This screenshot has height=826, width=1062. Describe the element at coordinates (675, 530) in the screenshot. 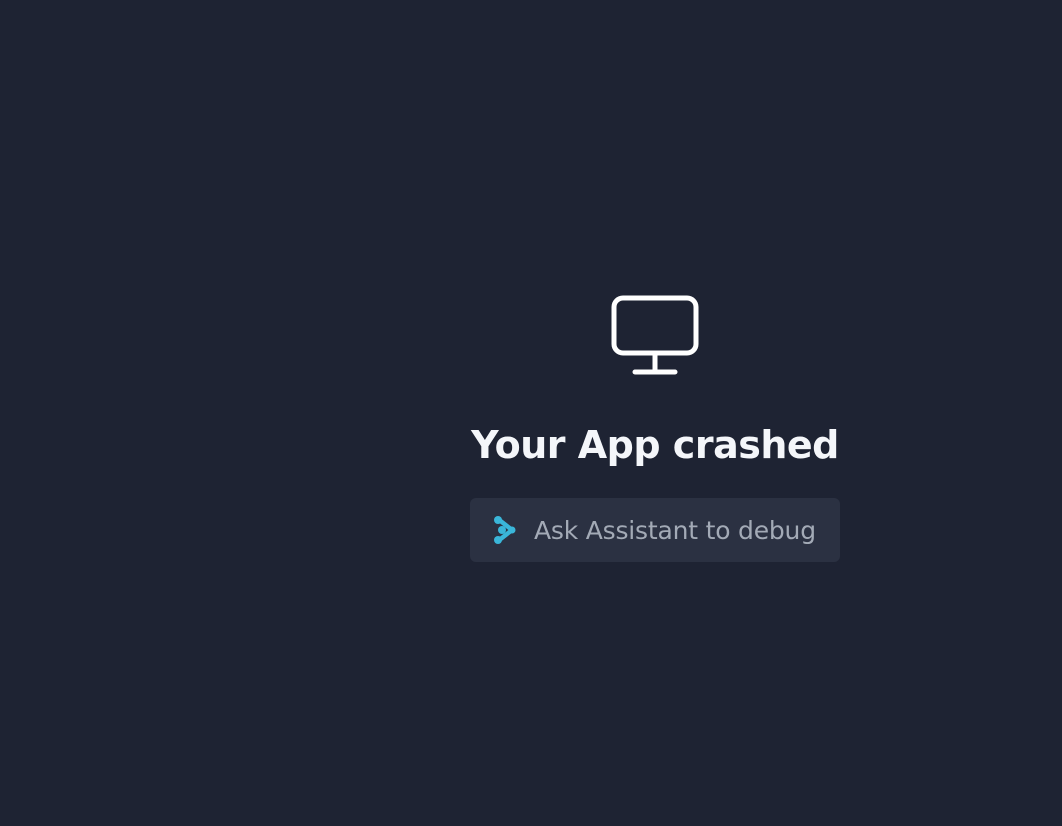

I see `ask-assistant-debug-label: Ask Assistant to debug` at that location.